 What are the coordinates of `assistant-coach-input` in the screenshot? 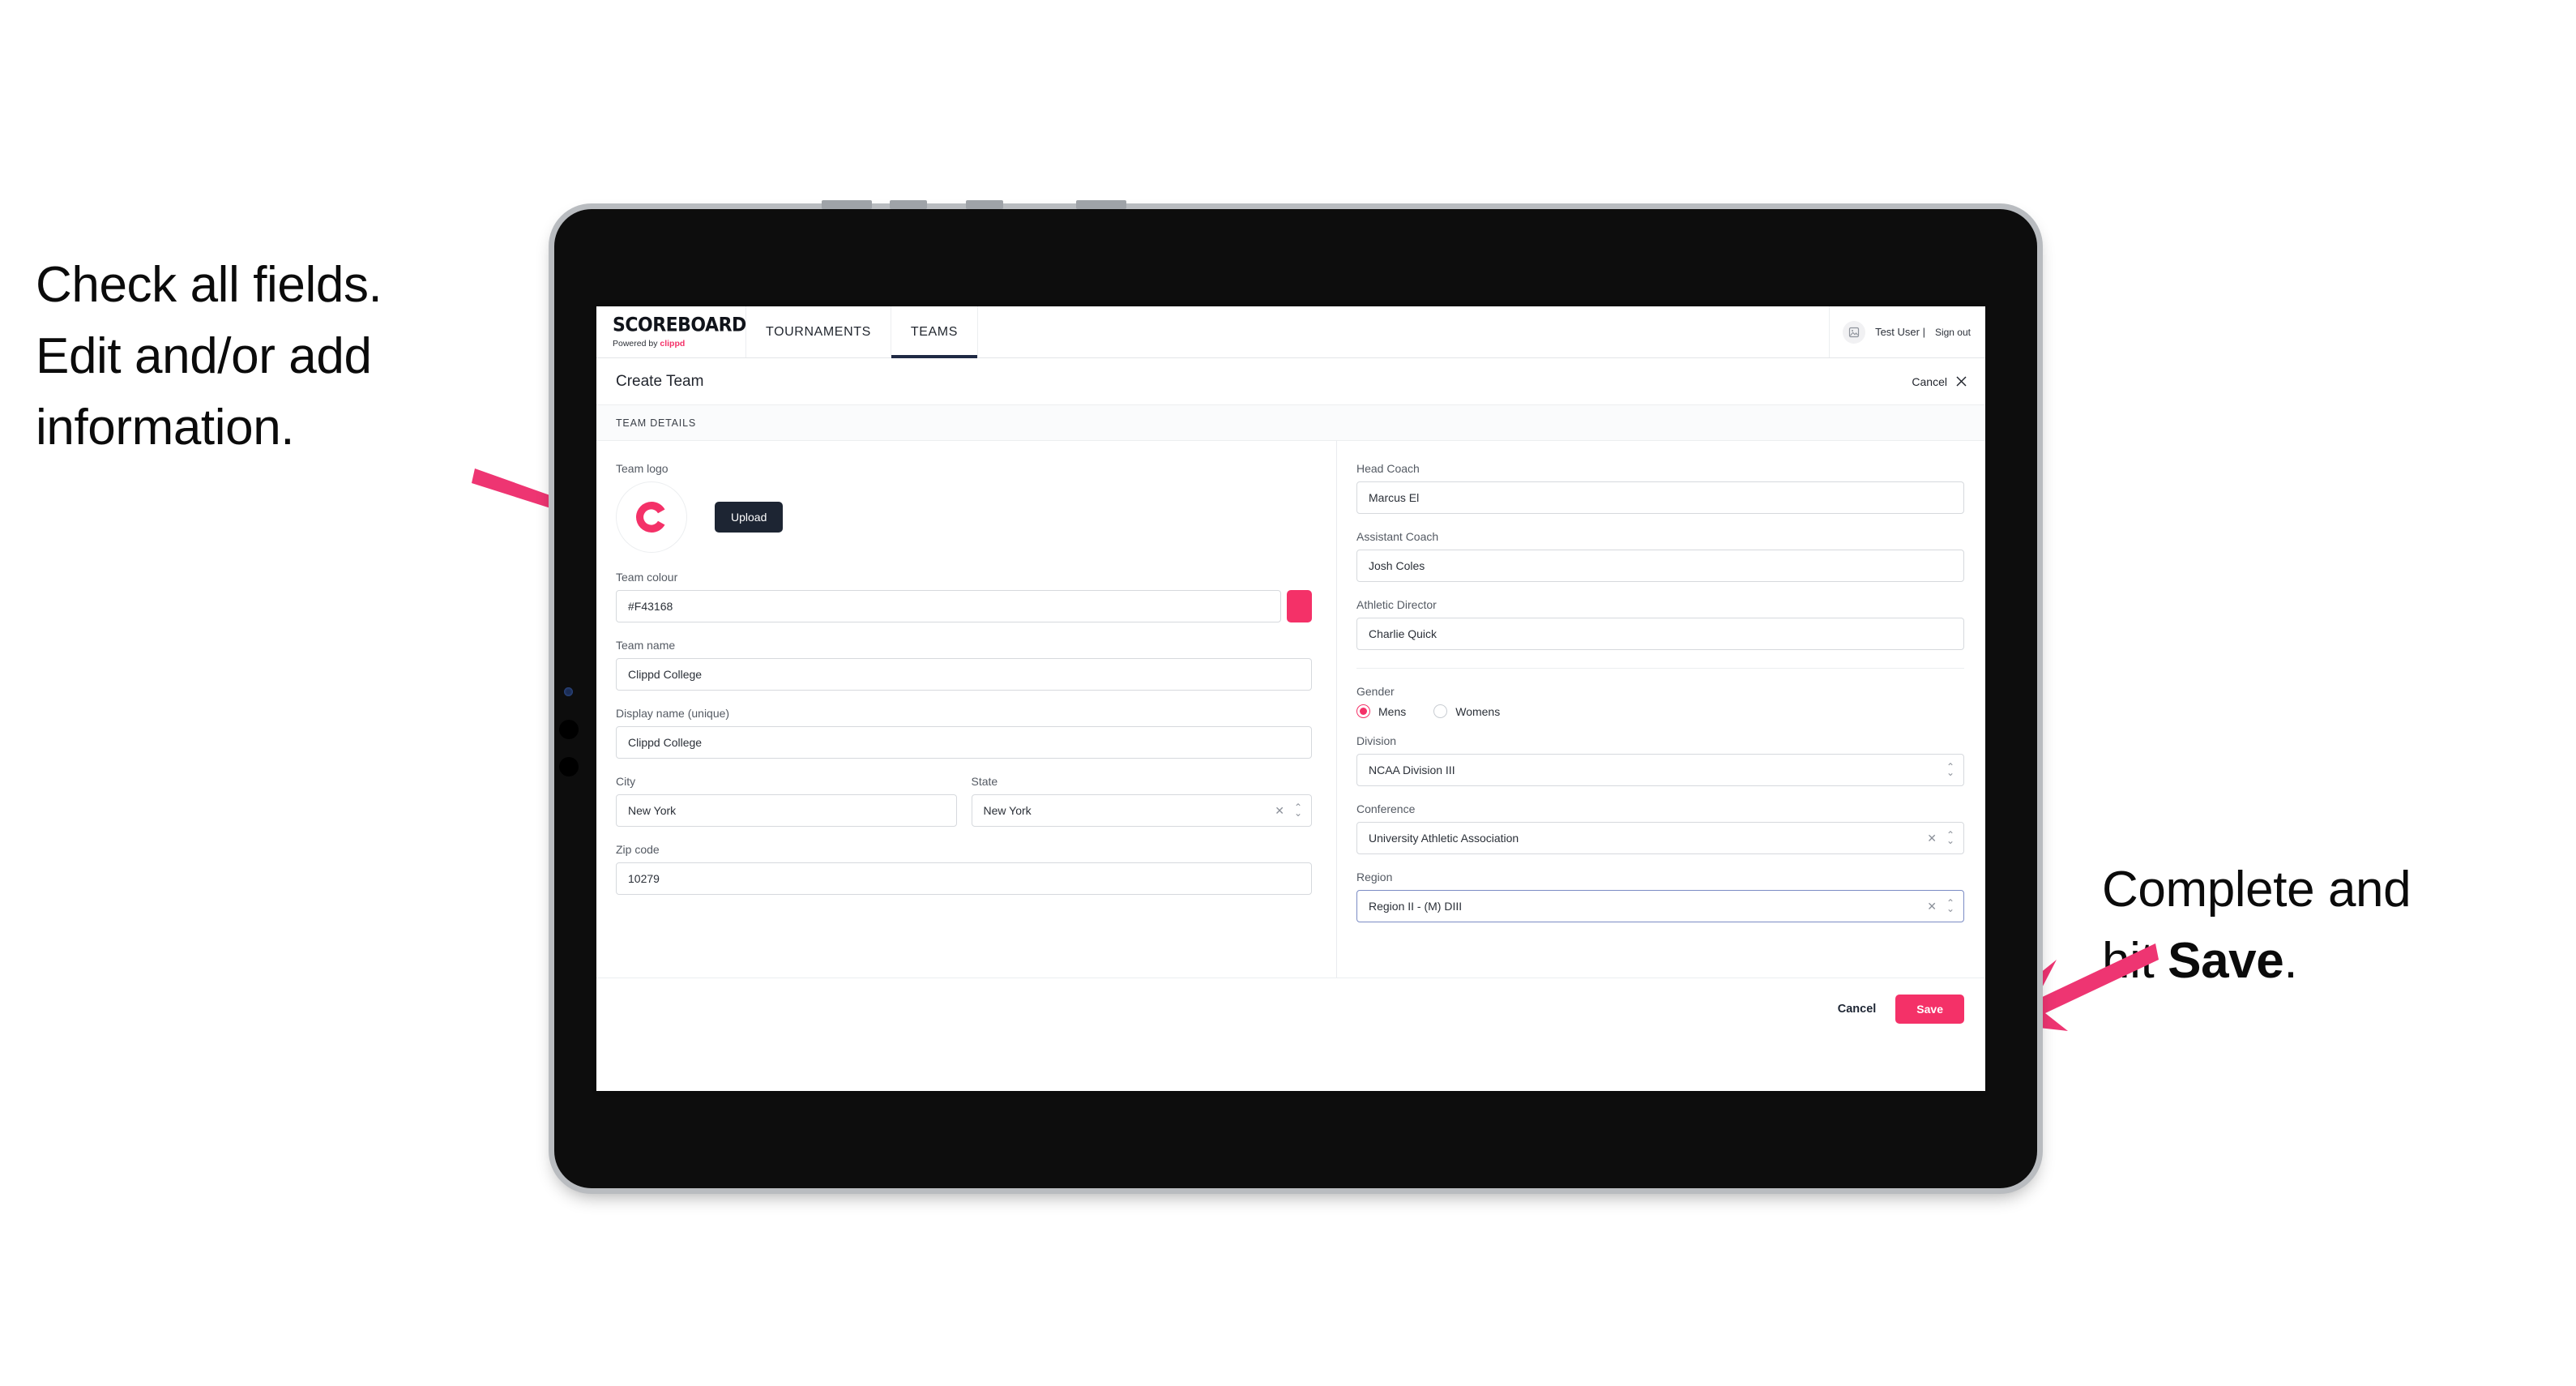 It's located at (1660, 566).